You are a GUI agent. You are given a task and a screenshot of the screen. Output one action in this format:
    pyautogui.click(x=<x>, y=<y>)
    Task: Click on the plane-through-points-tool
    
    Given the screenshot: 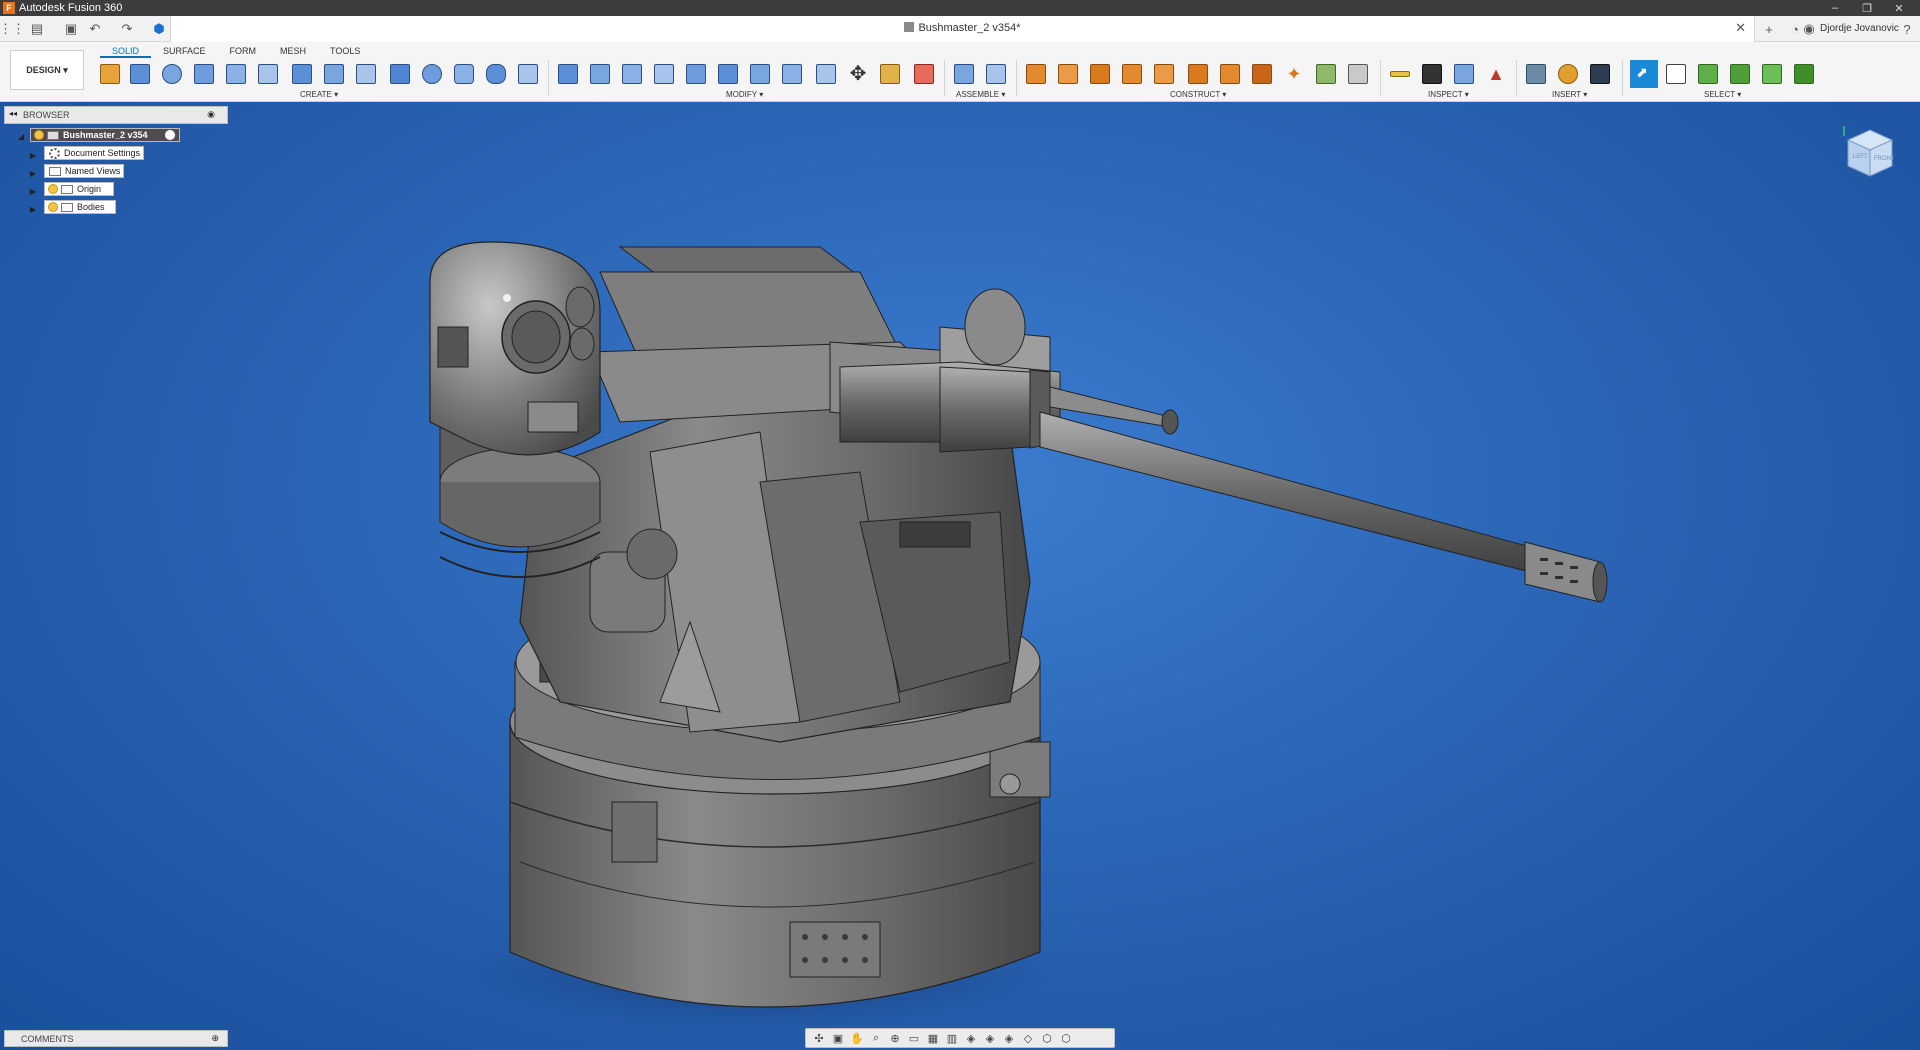 What is the action you would take?
    pyautogui.click(x=1164, y=74)
    